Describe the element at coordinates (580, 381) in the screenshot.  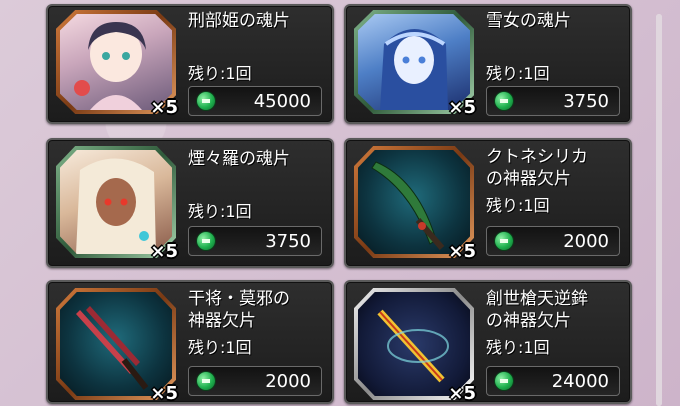
I see `price-value: 24000` at that location.